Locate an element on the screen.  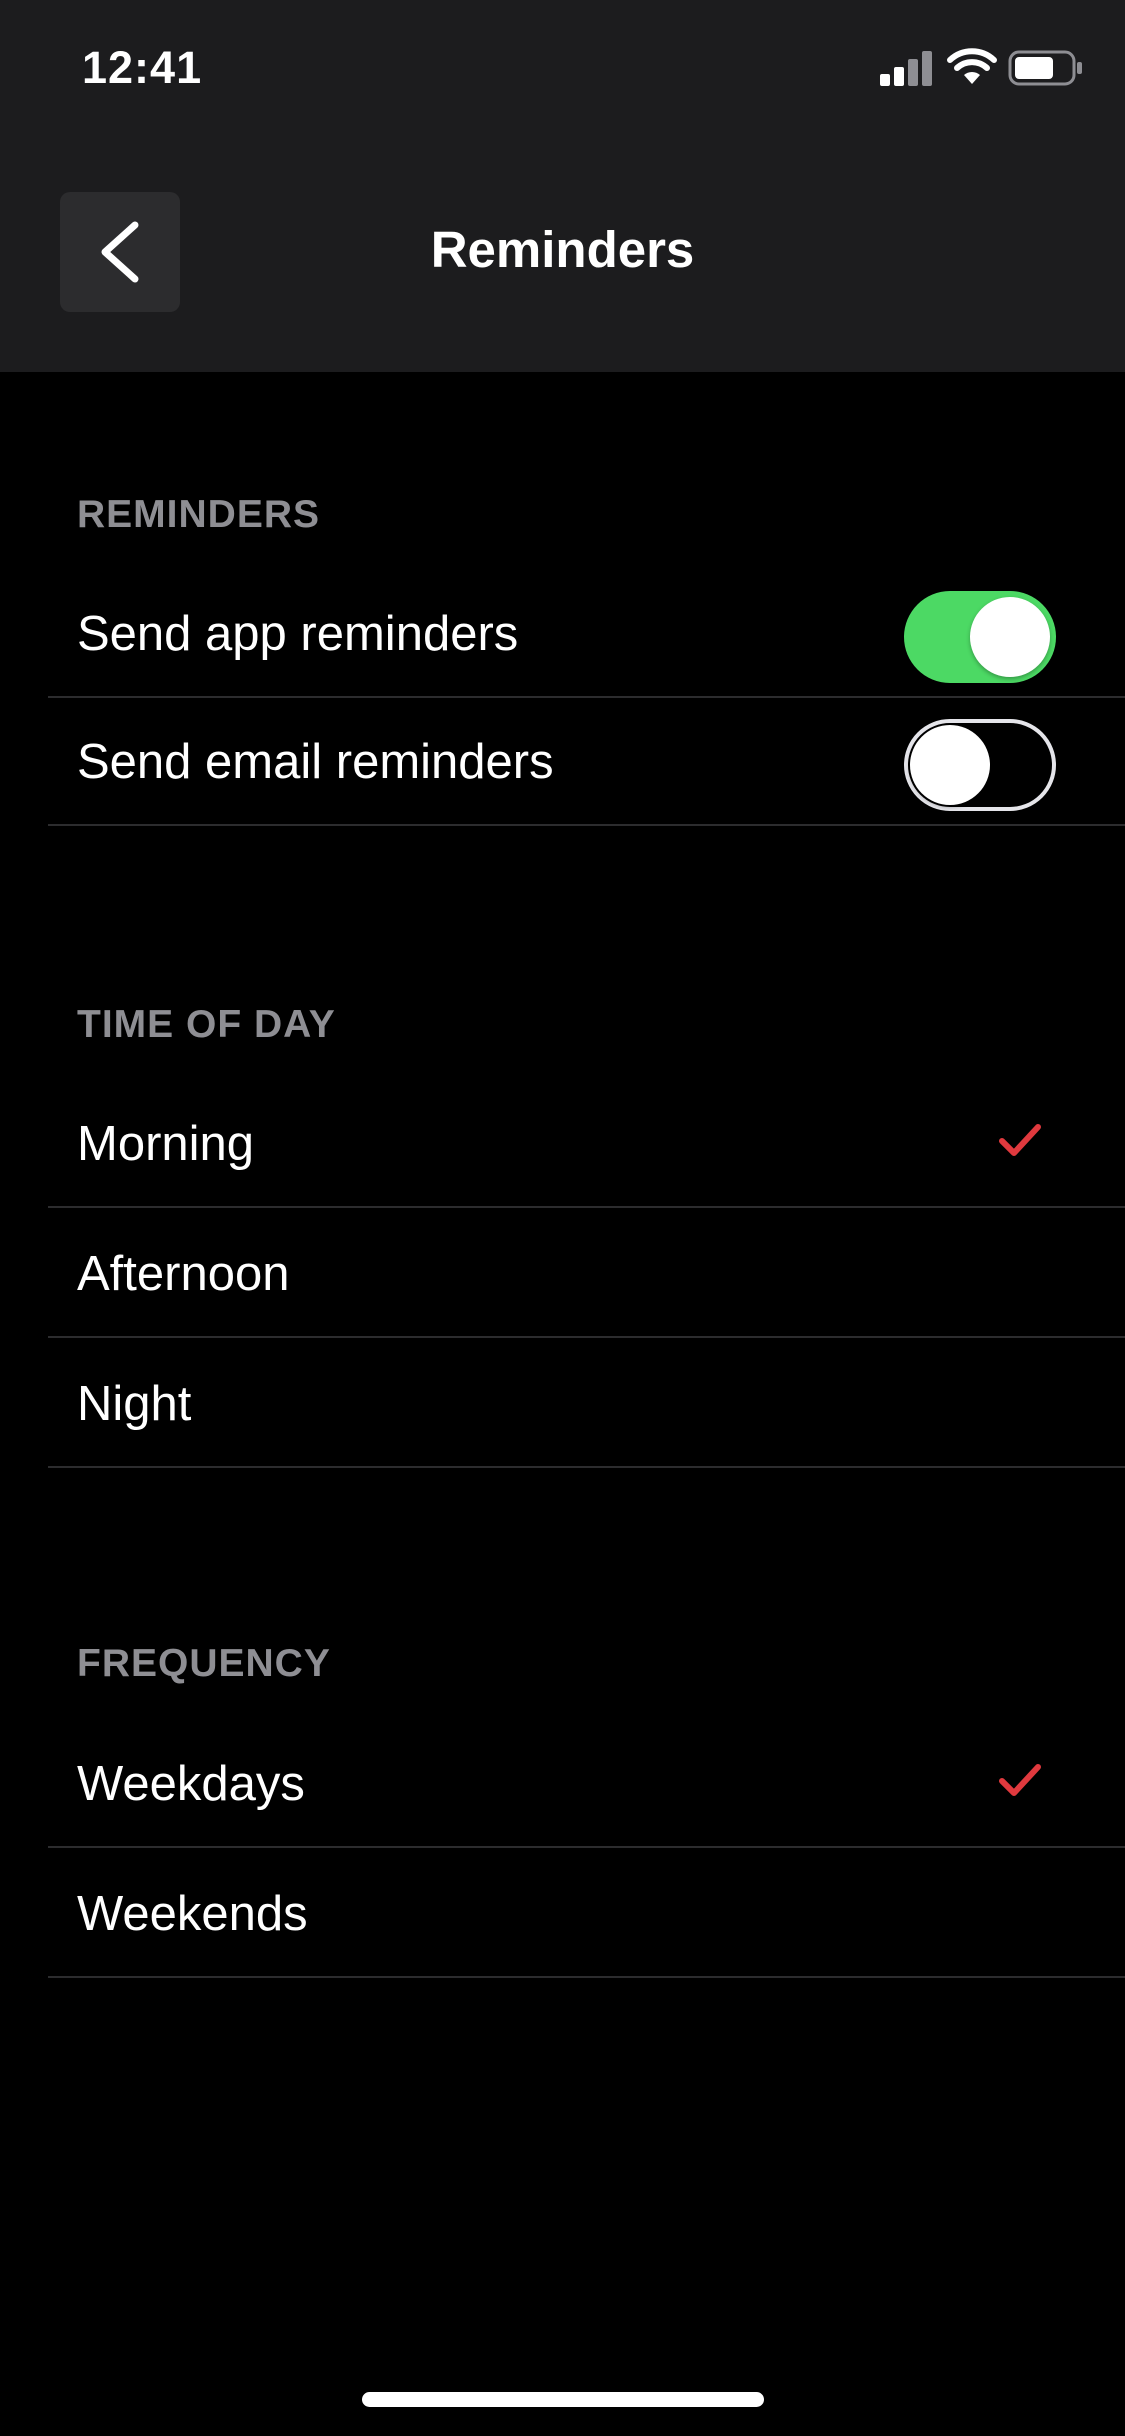
row-label: Send email reminders is located at coordinates (315, 762).